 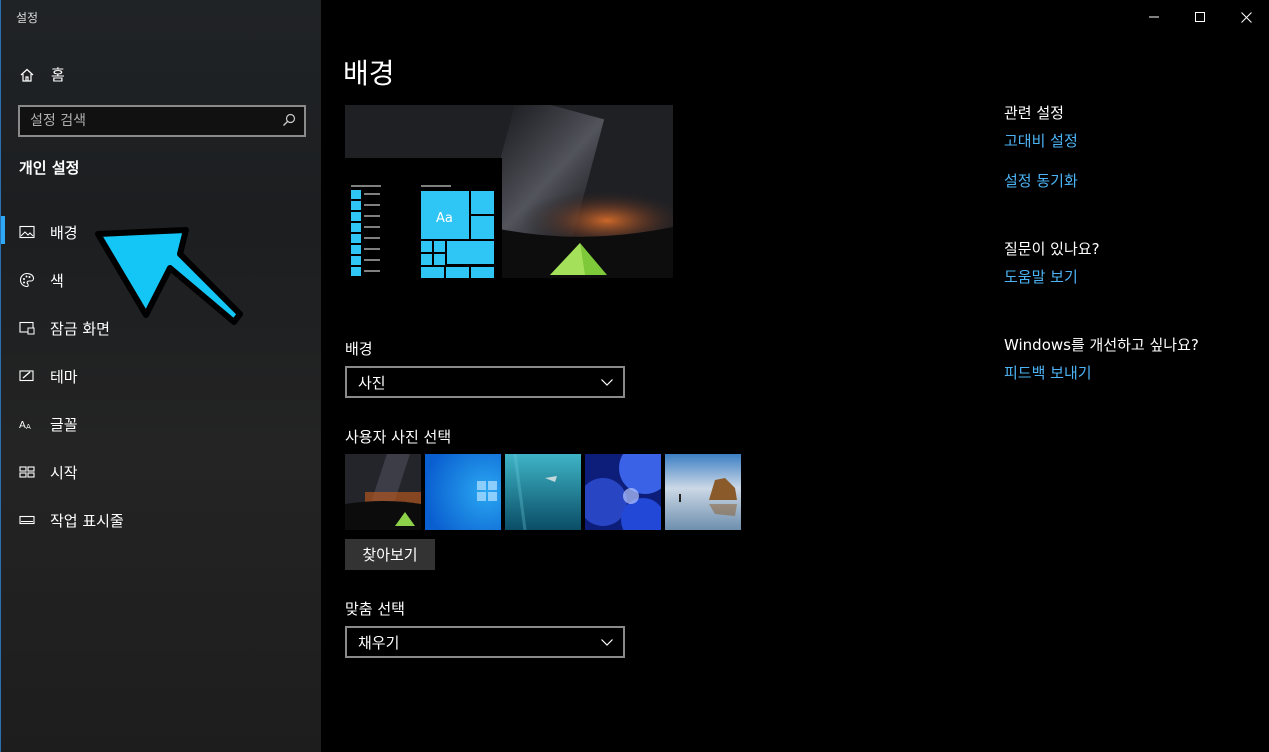 What do you see at coordinates (27, 376) in the screenshot?
I see `theme-icon` at bounding box center [27, 376].